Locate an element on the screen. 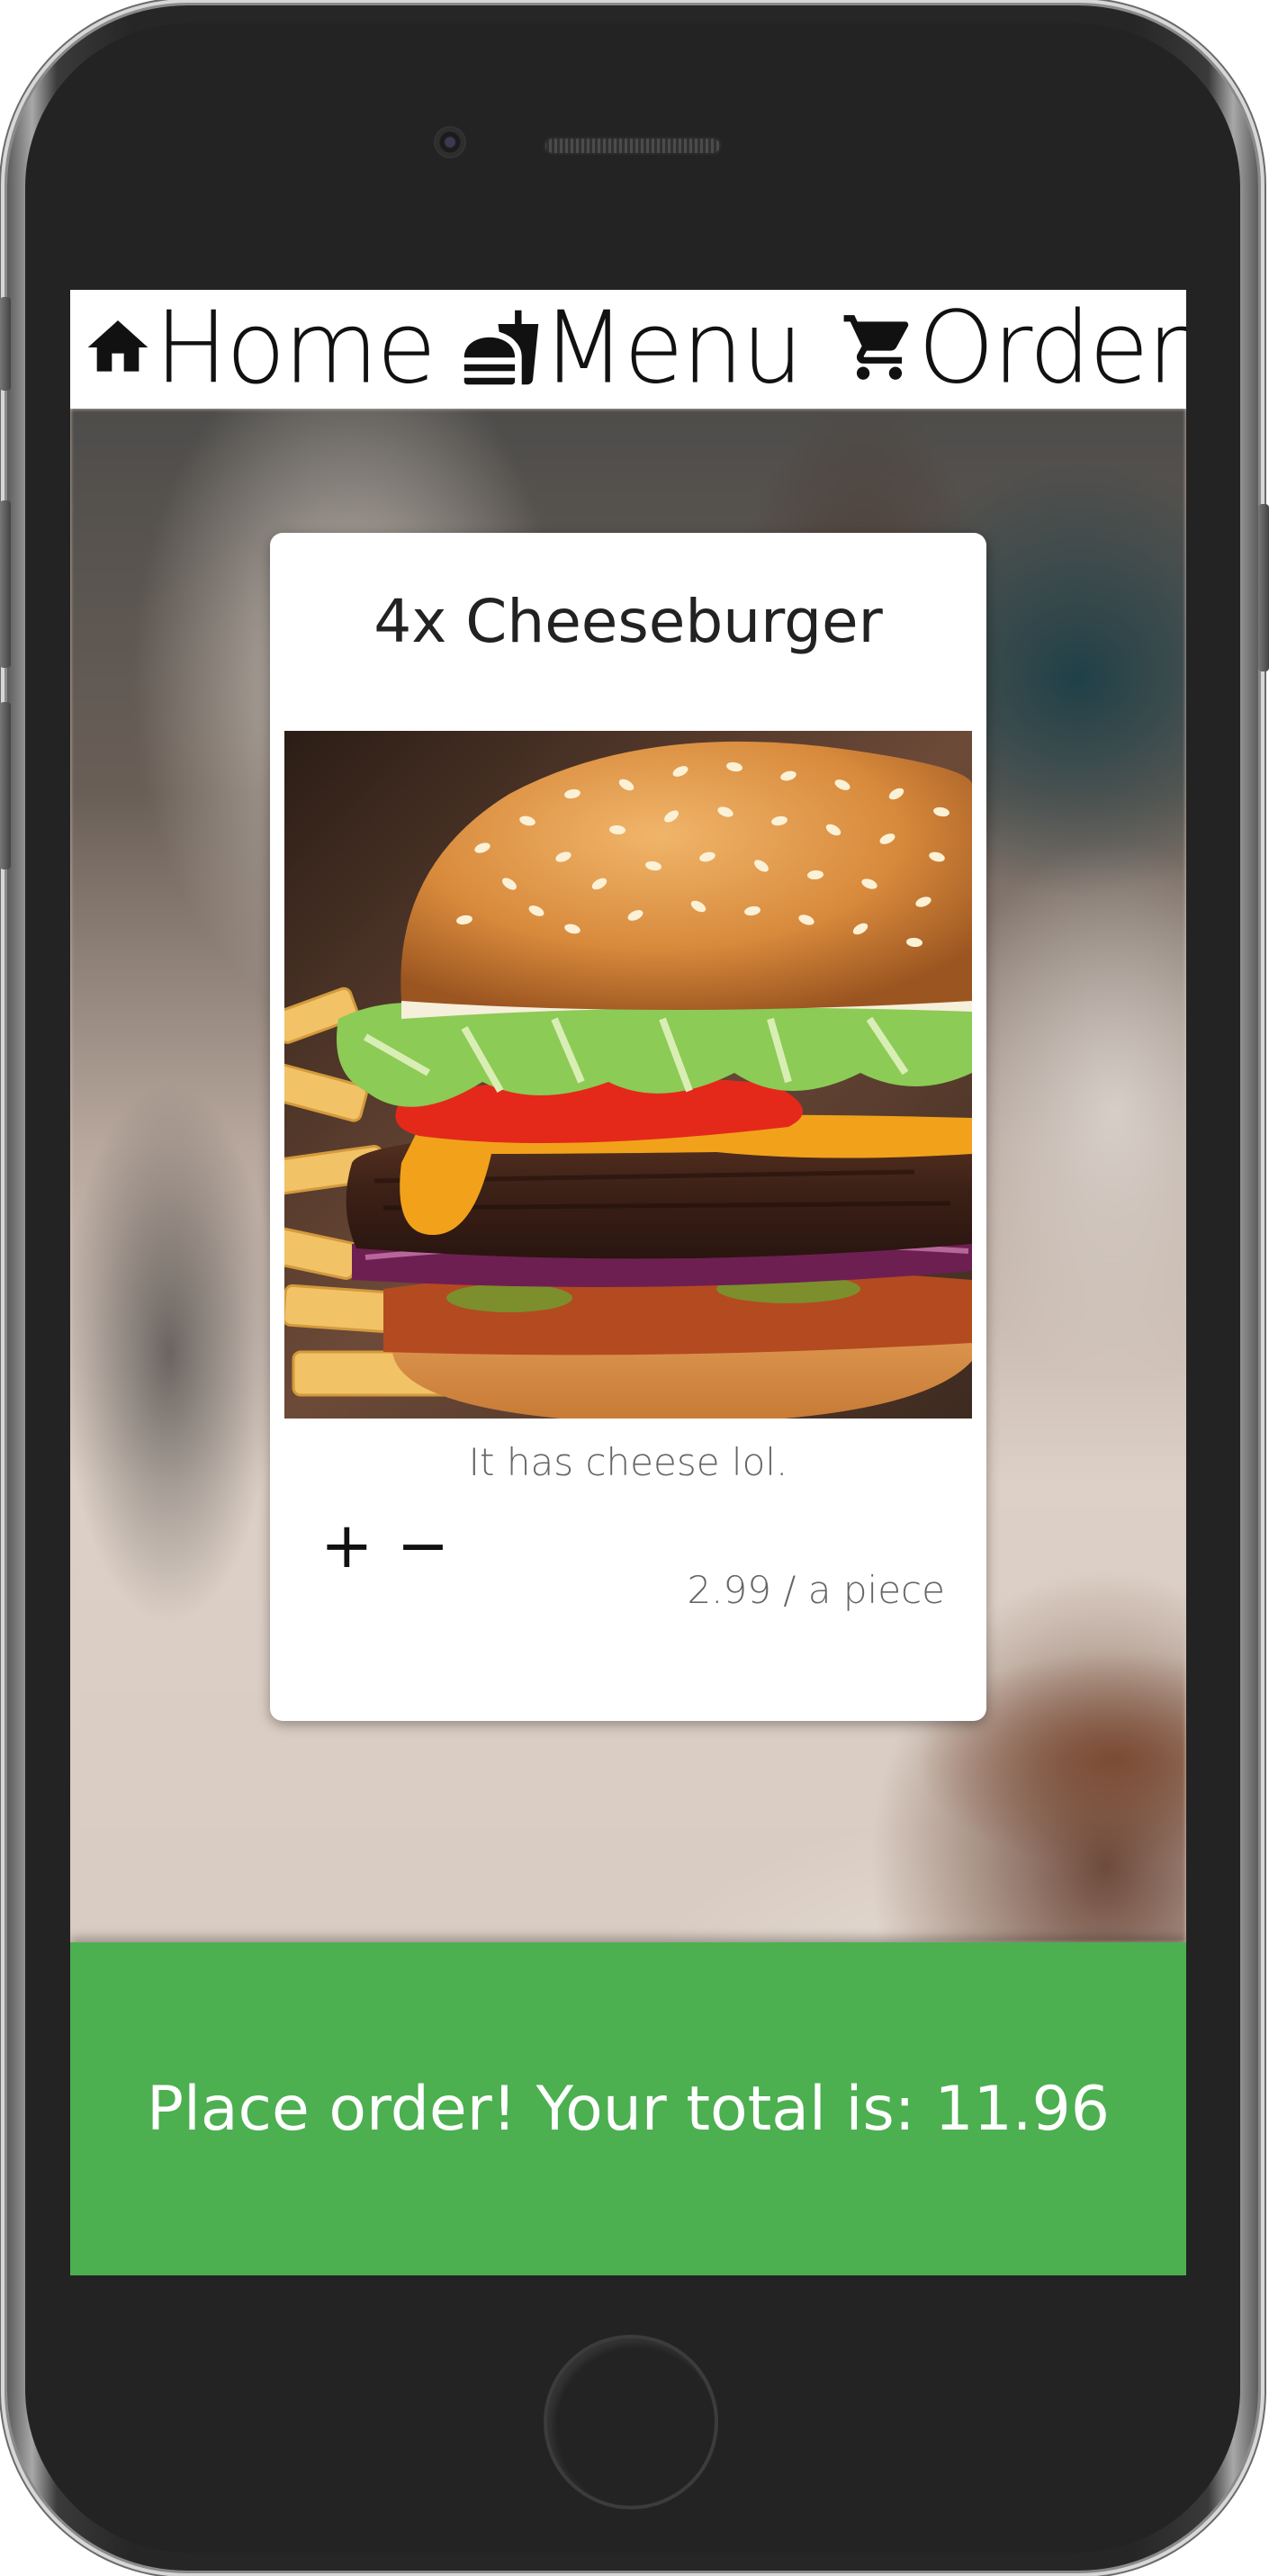  product-price: 2.99 / a piece is located at coordinates (816, 1590).